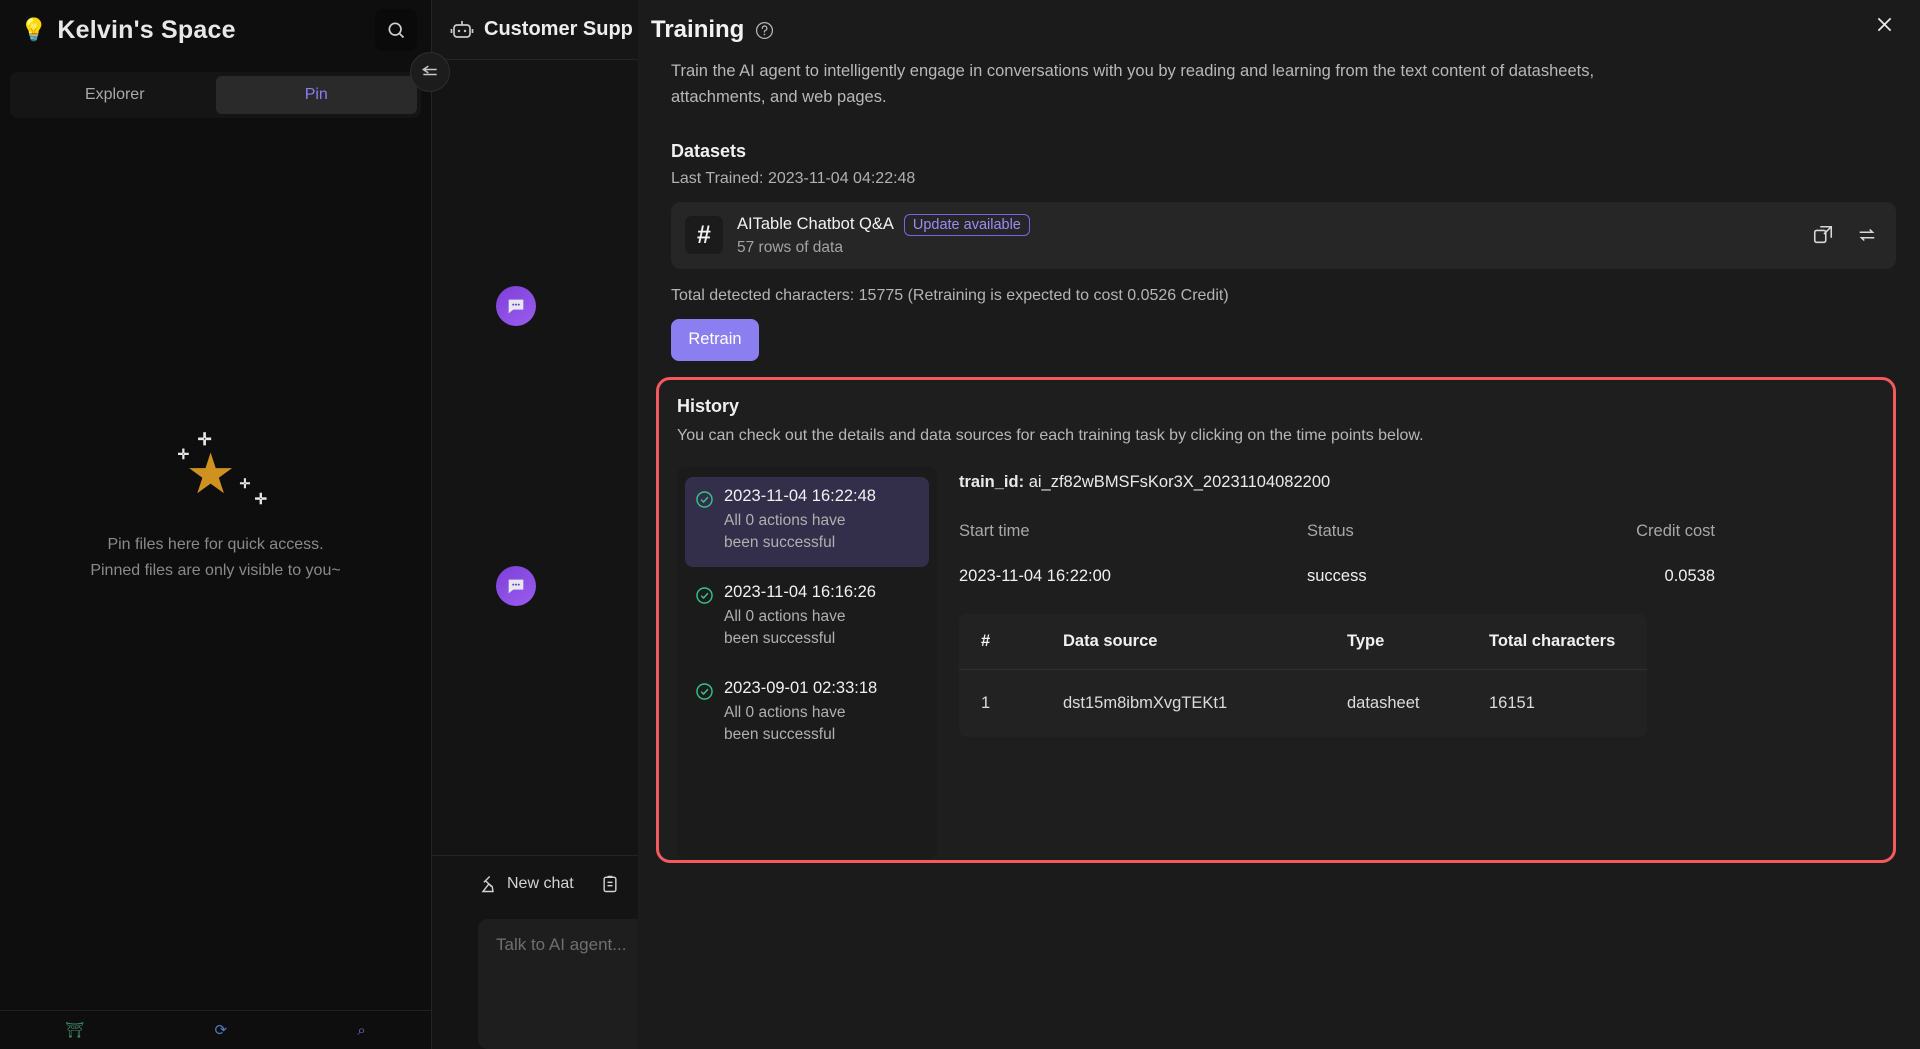  Describe the element at coordinates (966, 224) in the screenshot. I see `status-badge: Update available` at that location.